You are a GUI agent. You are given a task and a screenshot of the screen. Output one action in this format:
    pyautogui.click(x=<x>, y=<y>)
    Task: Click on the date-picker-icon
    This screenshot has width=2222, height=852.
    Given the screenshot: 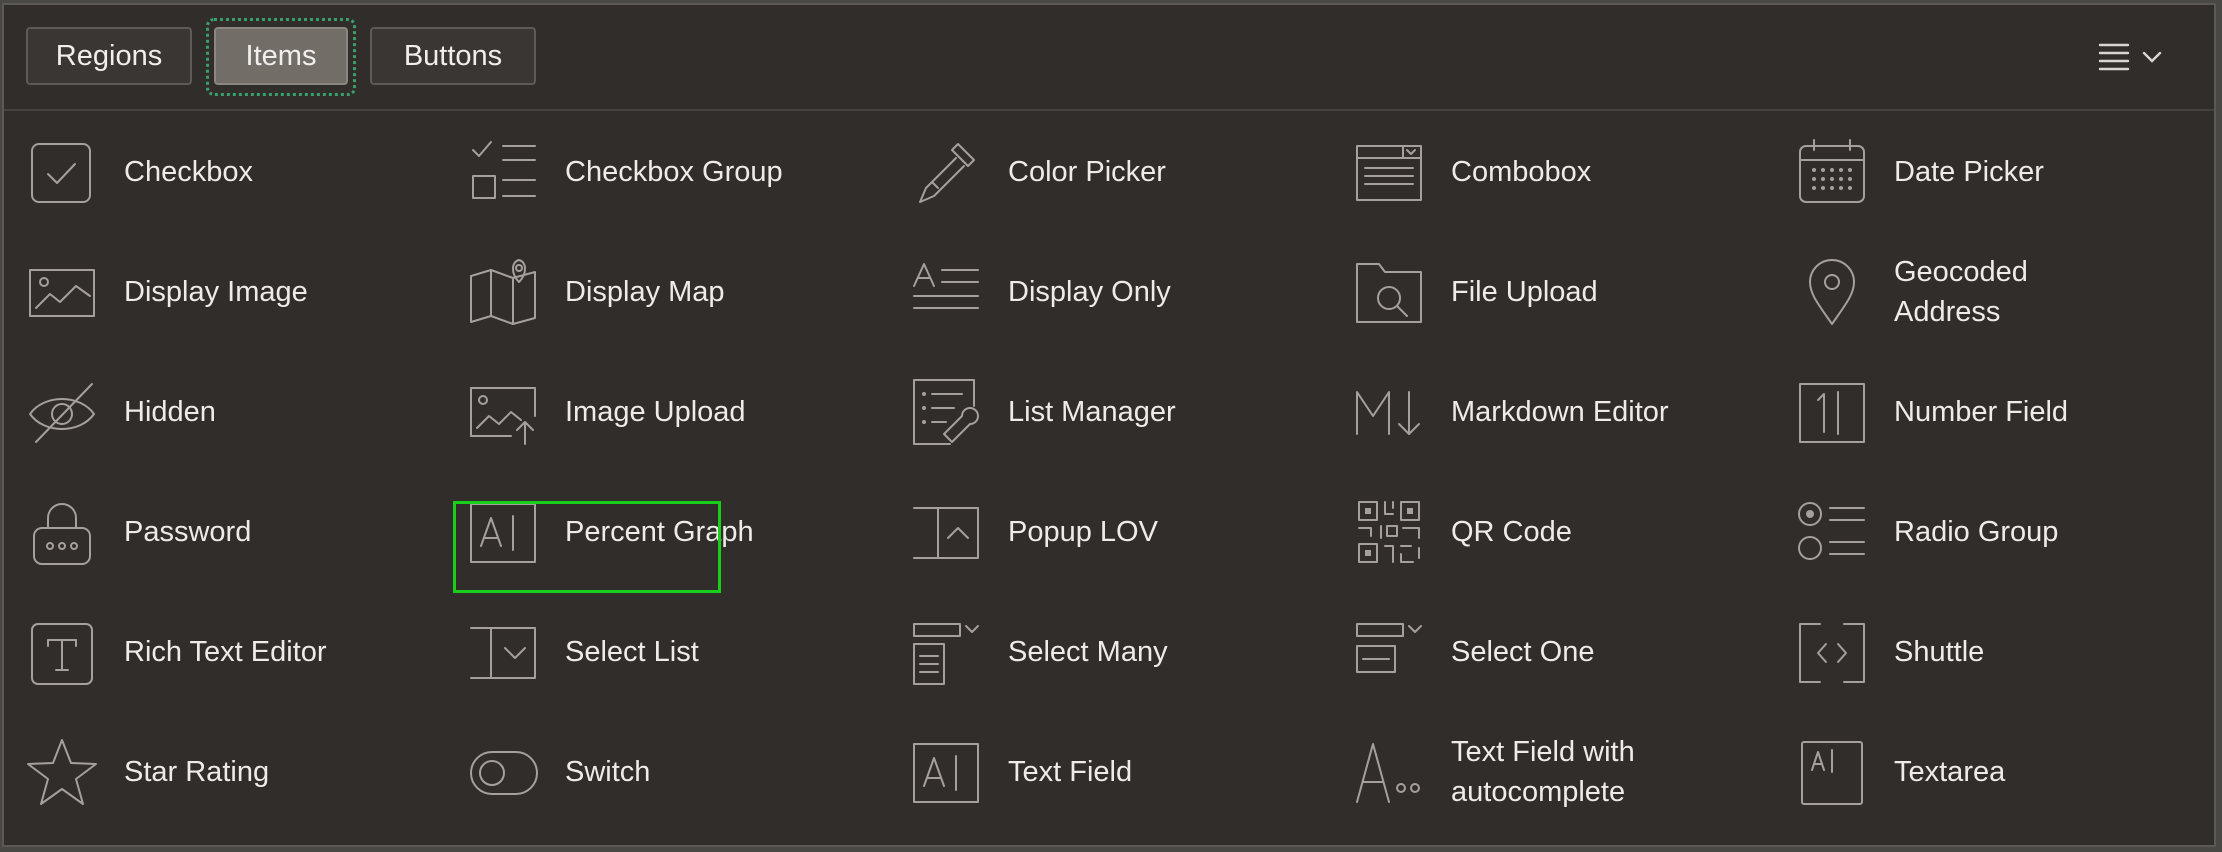 What is the action you would take?
    pyautogui.click(x=1832, y=172)
    